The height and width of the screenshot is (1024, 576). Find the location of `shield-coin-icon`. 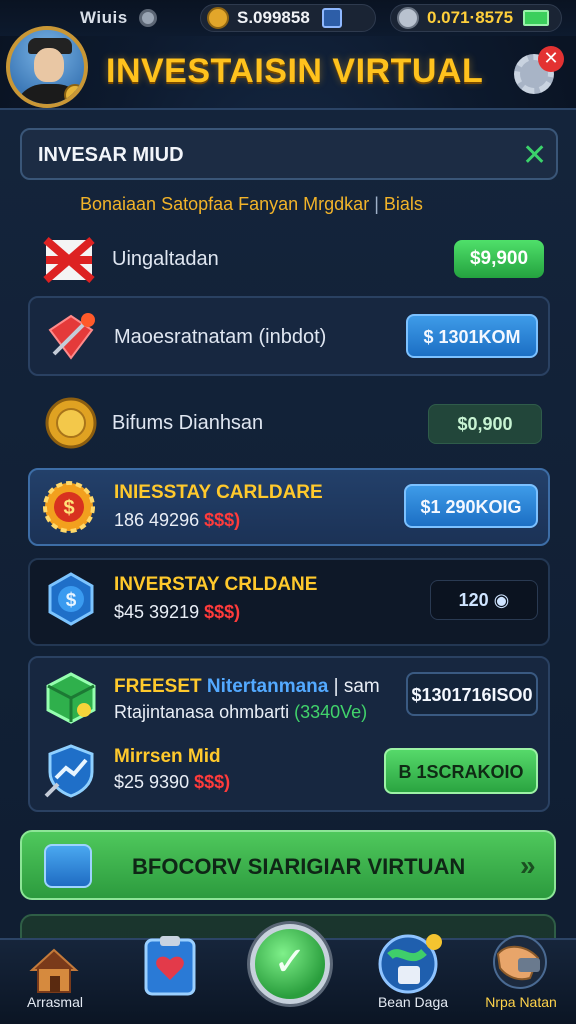

shield-coin-icon is located at coordinates (408, 18).